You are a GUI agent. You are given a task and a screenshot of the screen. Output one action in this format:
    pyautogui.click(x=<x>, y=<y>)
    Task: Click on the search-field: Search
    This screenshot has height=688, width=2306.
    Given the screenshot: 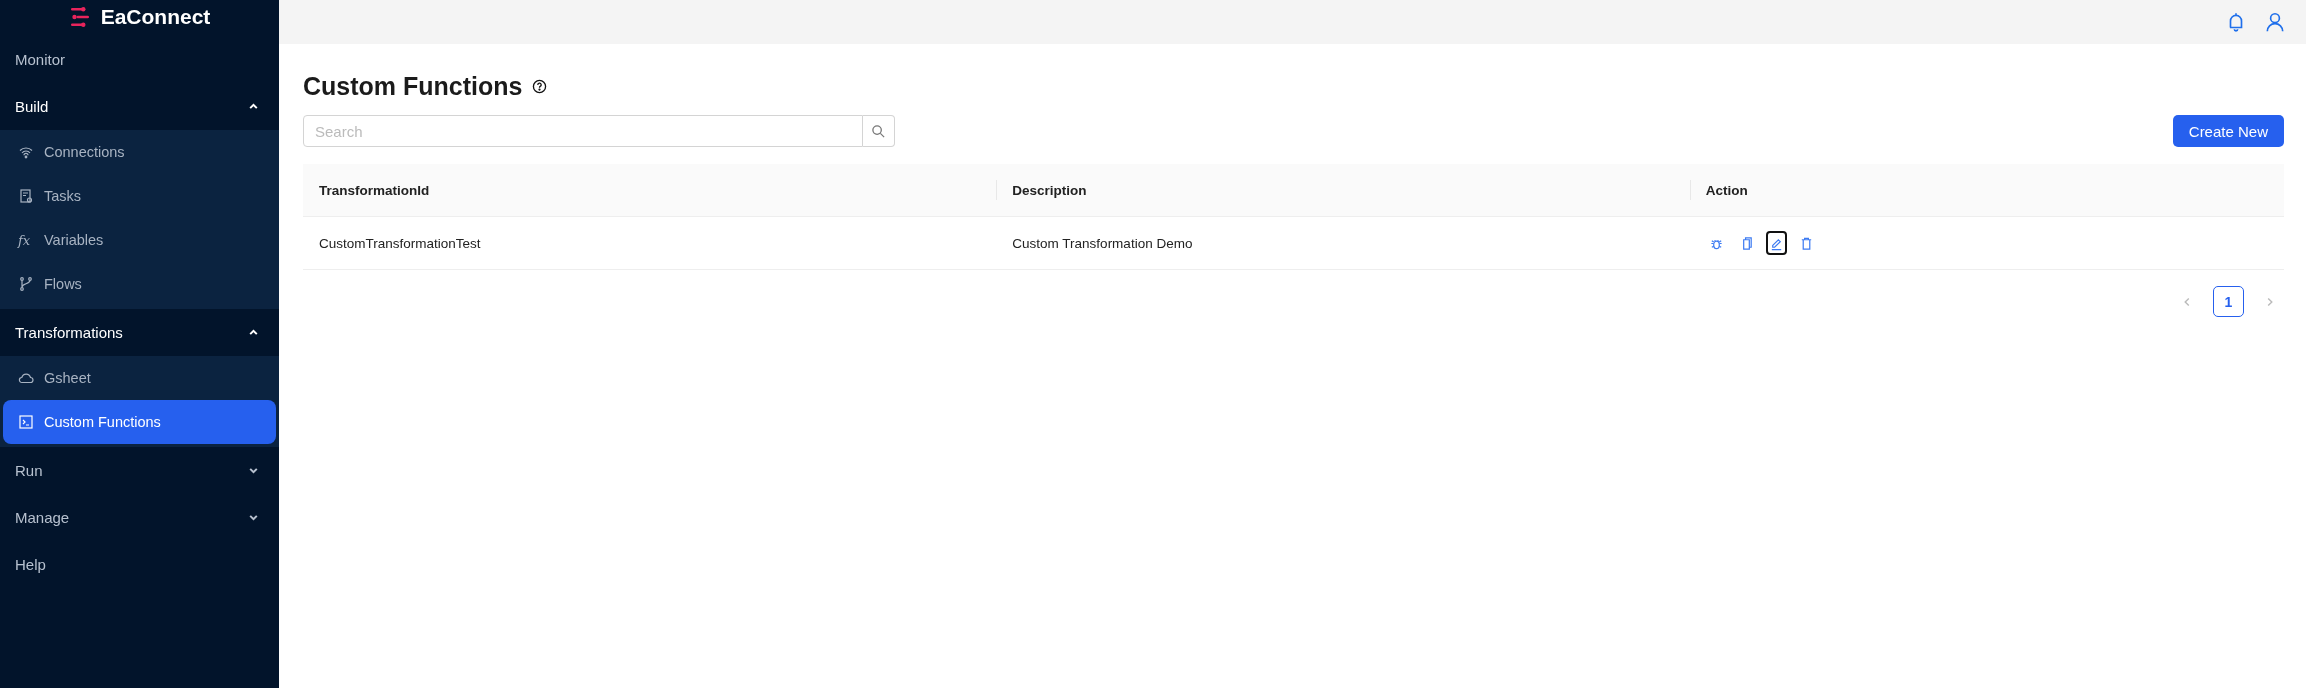 What is the action you would take?
    pyautogui.click(x=583, y=131)
    